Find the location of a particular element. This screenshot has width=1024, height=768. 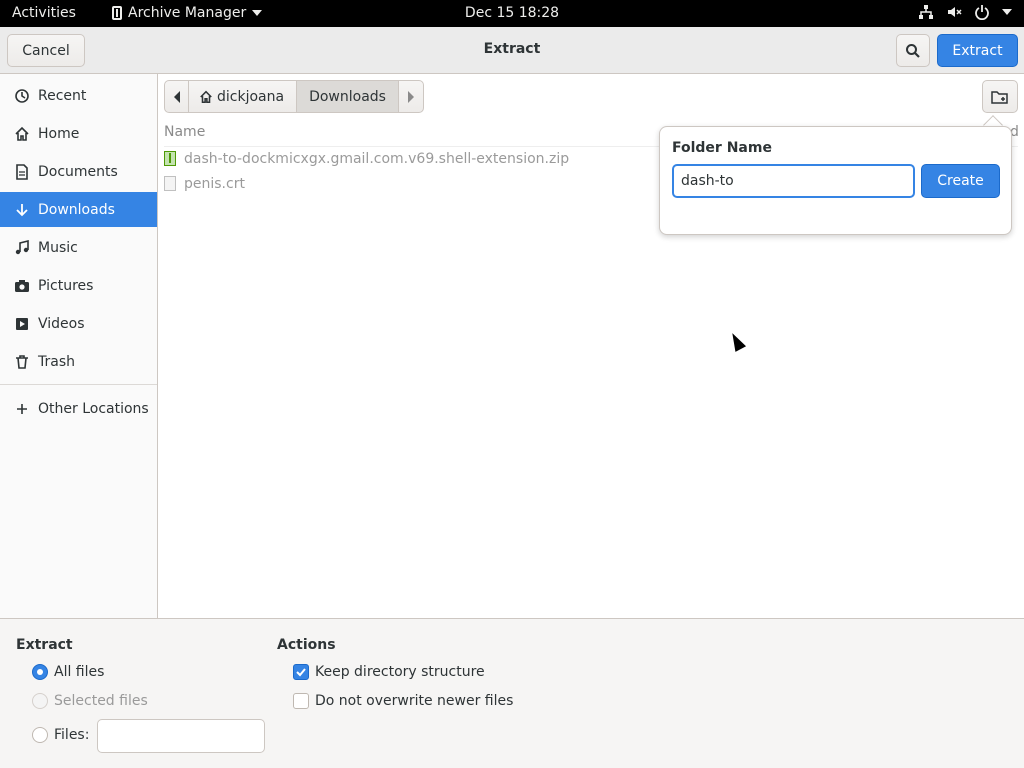

sidebar-item-recent: Recent is located at coordinates (78, 95).